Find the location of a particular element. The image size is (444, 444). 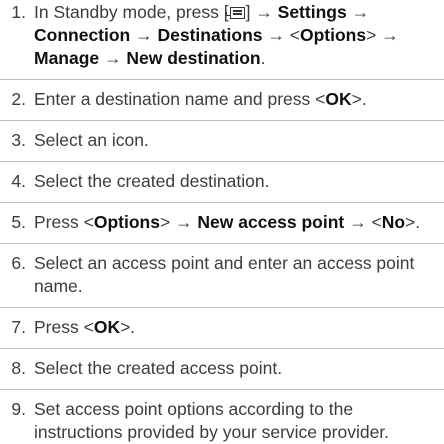

step-number: 2. is located at coordinates (18, 99).